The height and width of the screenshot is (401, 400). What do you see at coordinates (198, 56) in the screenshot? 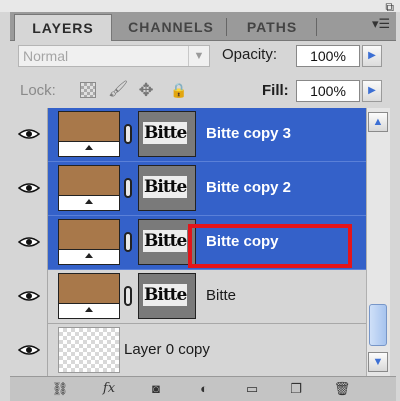
I see `chevron-down-icon: ▼` at bounding box center [198, 56].